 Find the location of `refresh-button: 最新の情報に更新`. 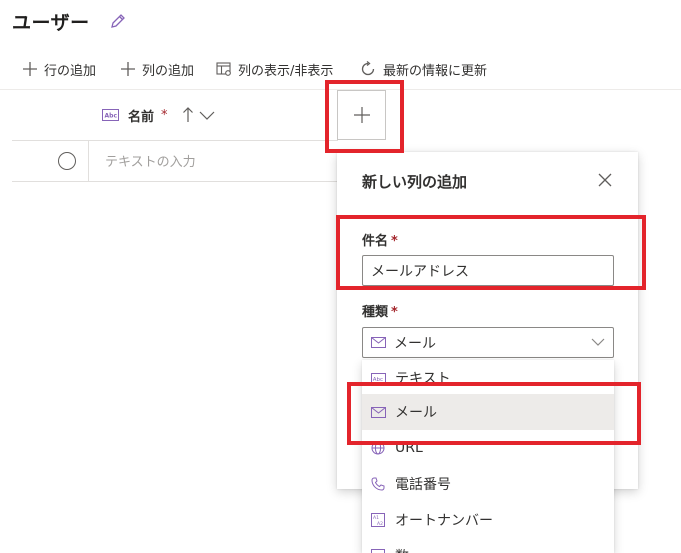

refresh-button: 最新の情報に更新 is located at coordinates (423, 69).